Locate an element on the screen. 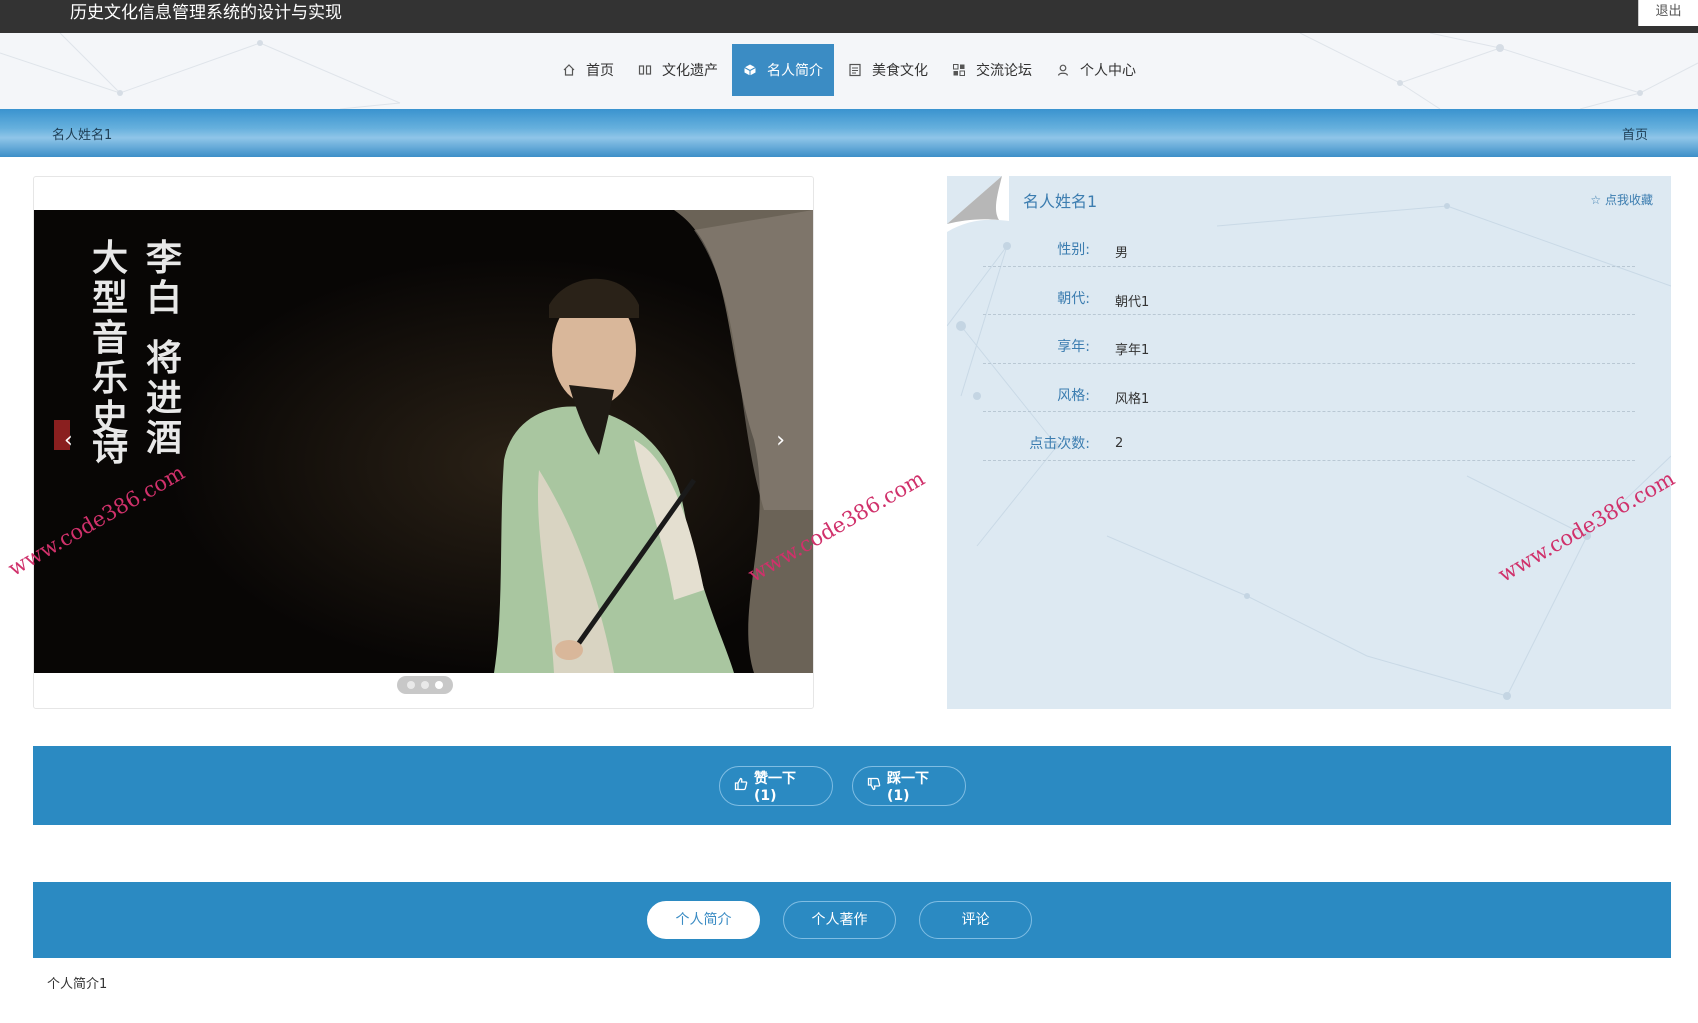  svg-text: 酒 is located at coordinates (164, 438).